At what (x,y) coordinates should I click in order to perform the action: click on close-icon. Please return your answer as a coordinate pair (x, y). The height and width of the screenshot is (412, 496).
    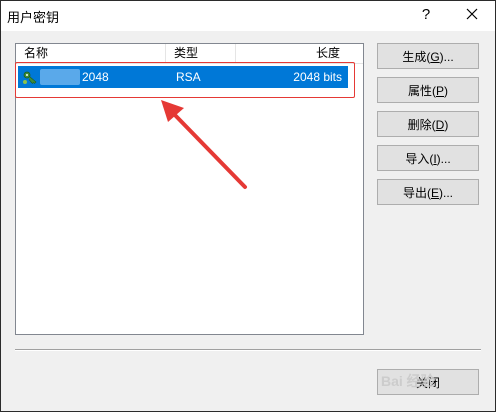
    Looking at the image, I should click on (472, 14).